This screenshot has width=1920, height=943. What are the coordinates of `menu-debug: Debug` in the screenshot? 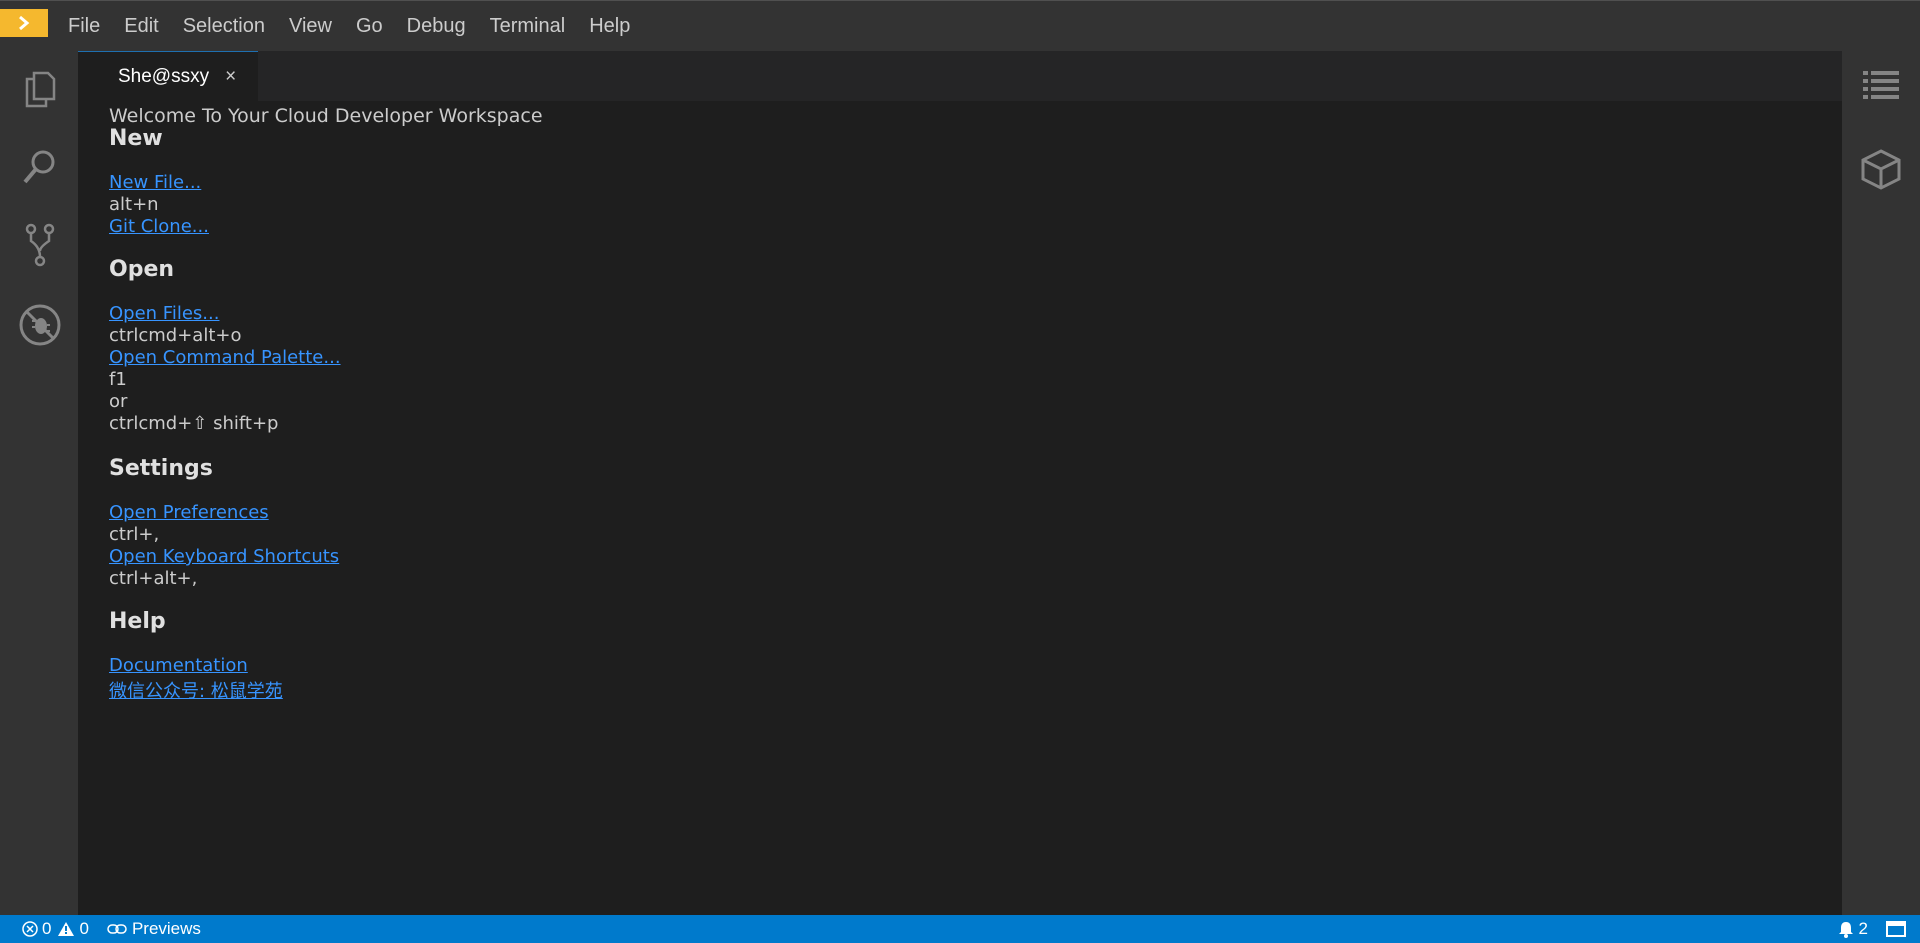 It's located at (436, 26).